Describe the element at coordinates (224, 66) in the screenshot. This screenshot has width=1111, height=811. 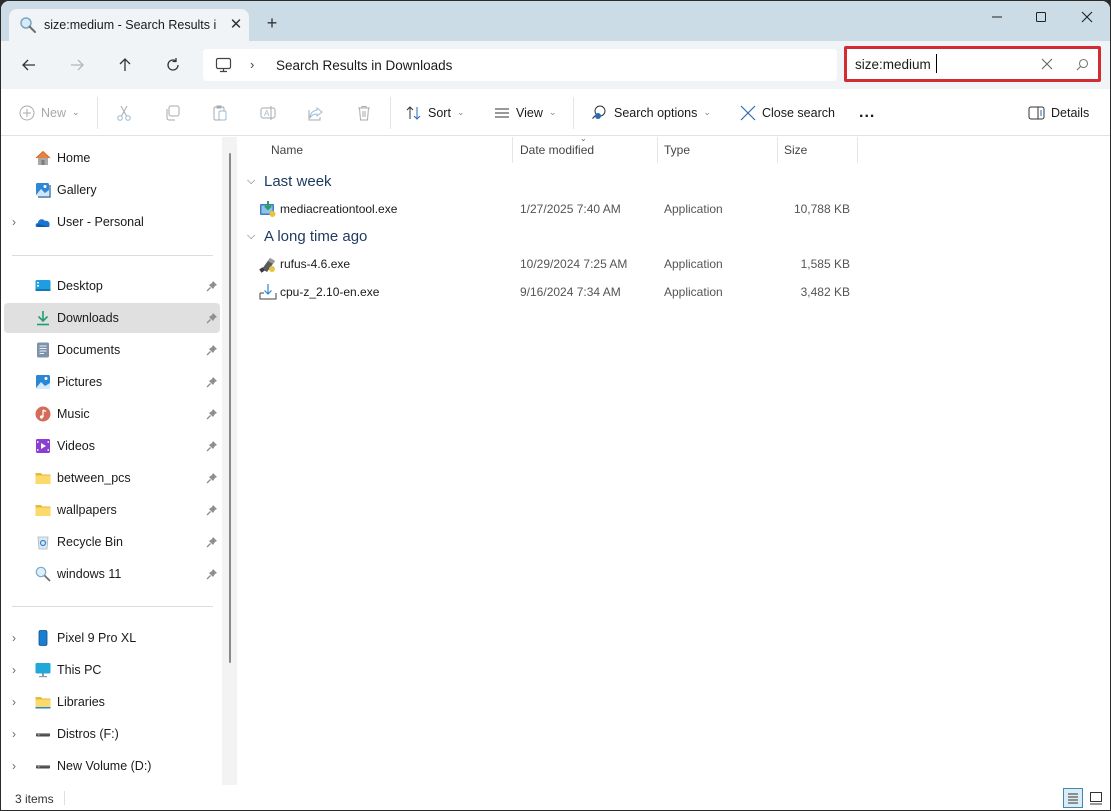
I see `this-pc-icon` at that location.